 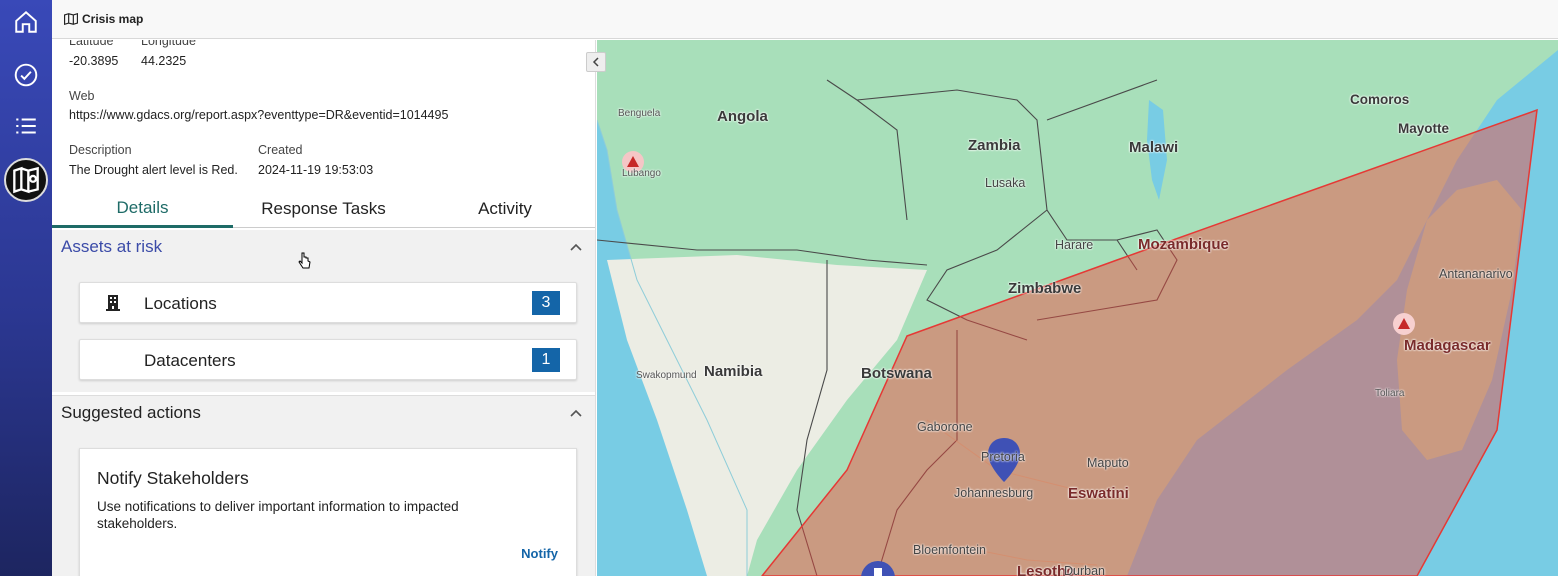 I want to click on map-label-pretoria: Pretoria, so click(x=1003, y=457).